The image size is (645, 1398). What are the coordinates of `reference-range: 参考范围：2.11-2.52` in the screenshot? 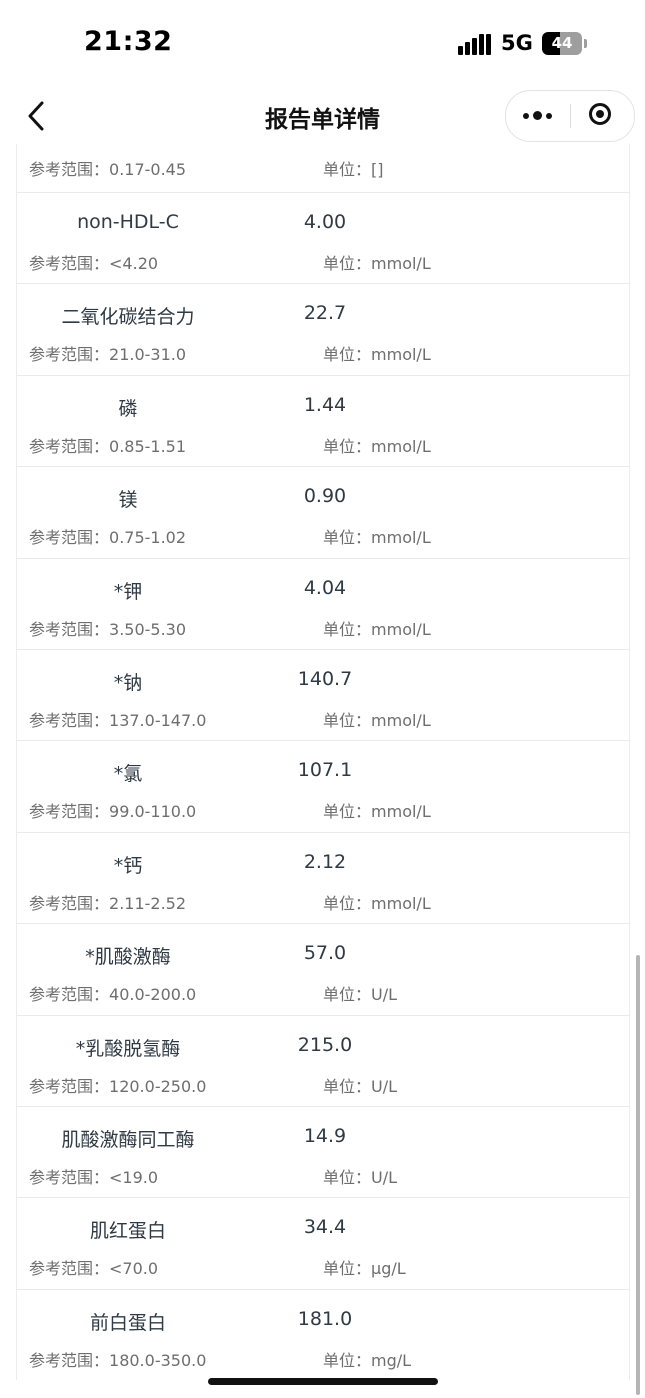 It's located at (108, 903).